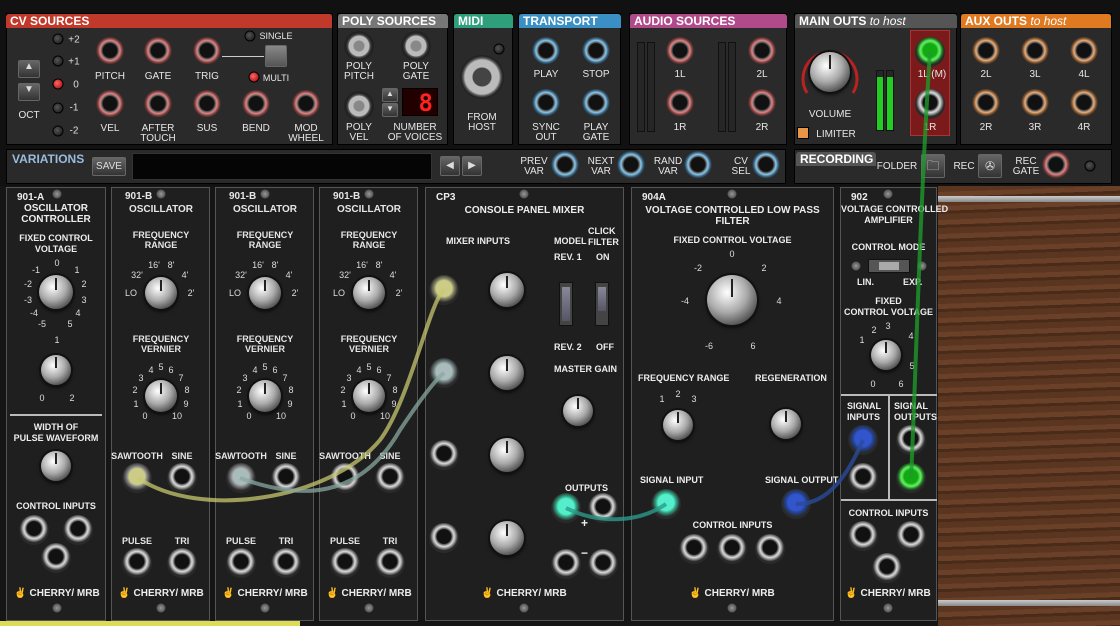  Describe the element at coordinates (56, 292) in the screenshot. I see `fcv-coarse-knob` at that location.